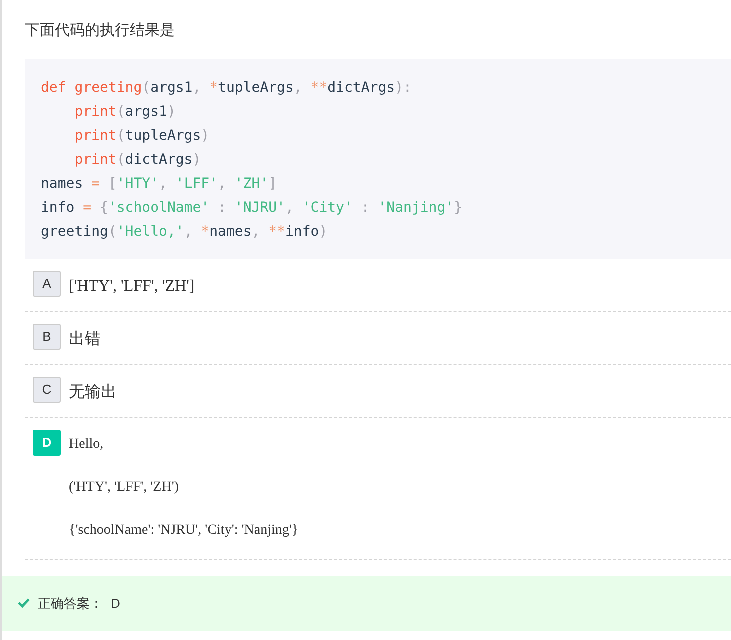 The height and width of the screenshot is (640, 731). I want to click on code-line: names = ['HTY', 'LFF', 'ZH'], so click(159, 184).